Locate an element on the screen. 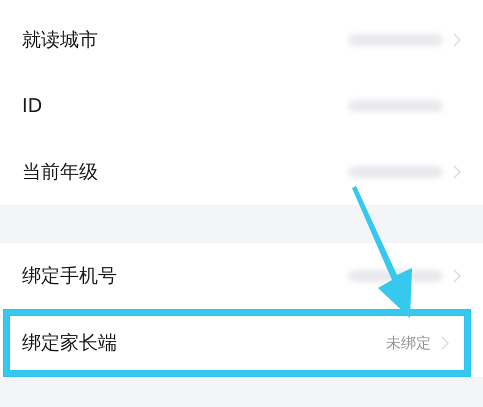 Image resolution: width=483 pixels, height=407 pixels. row-label: 就读城市 is located at coordinates (60, 40).